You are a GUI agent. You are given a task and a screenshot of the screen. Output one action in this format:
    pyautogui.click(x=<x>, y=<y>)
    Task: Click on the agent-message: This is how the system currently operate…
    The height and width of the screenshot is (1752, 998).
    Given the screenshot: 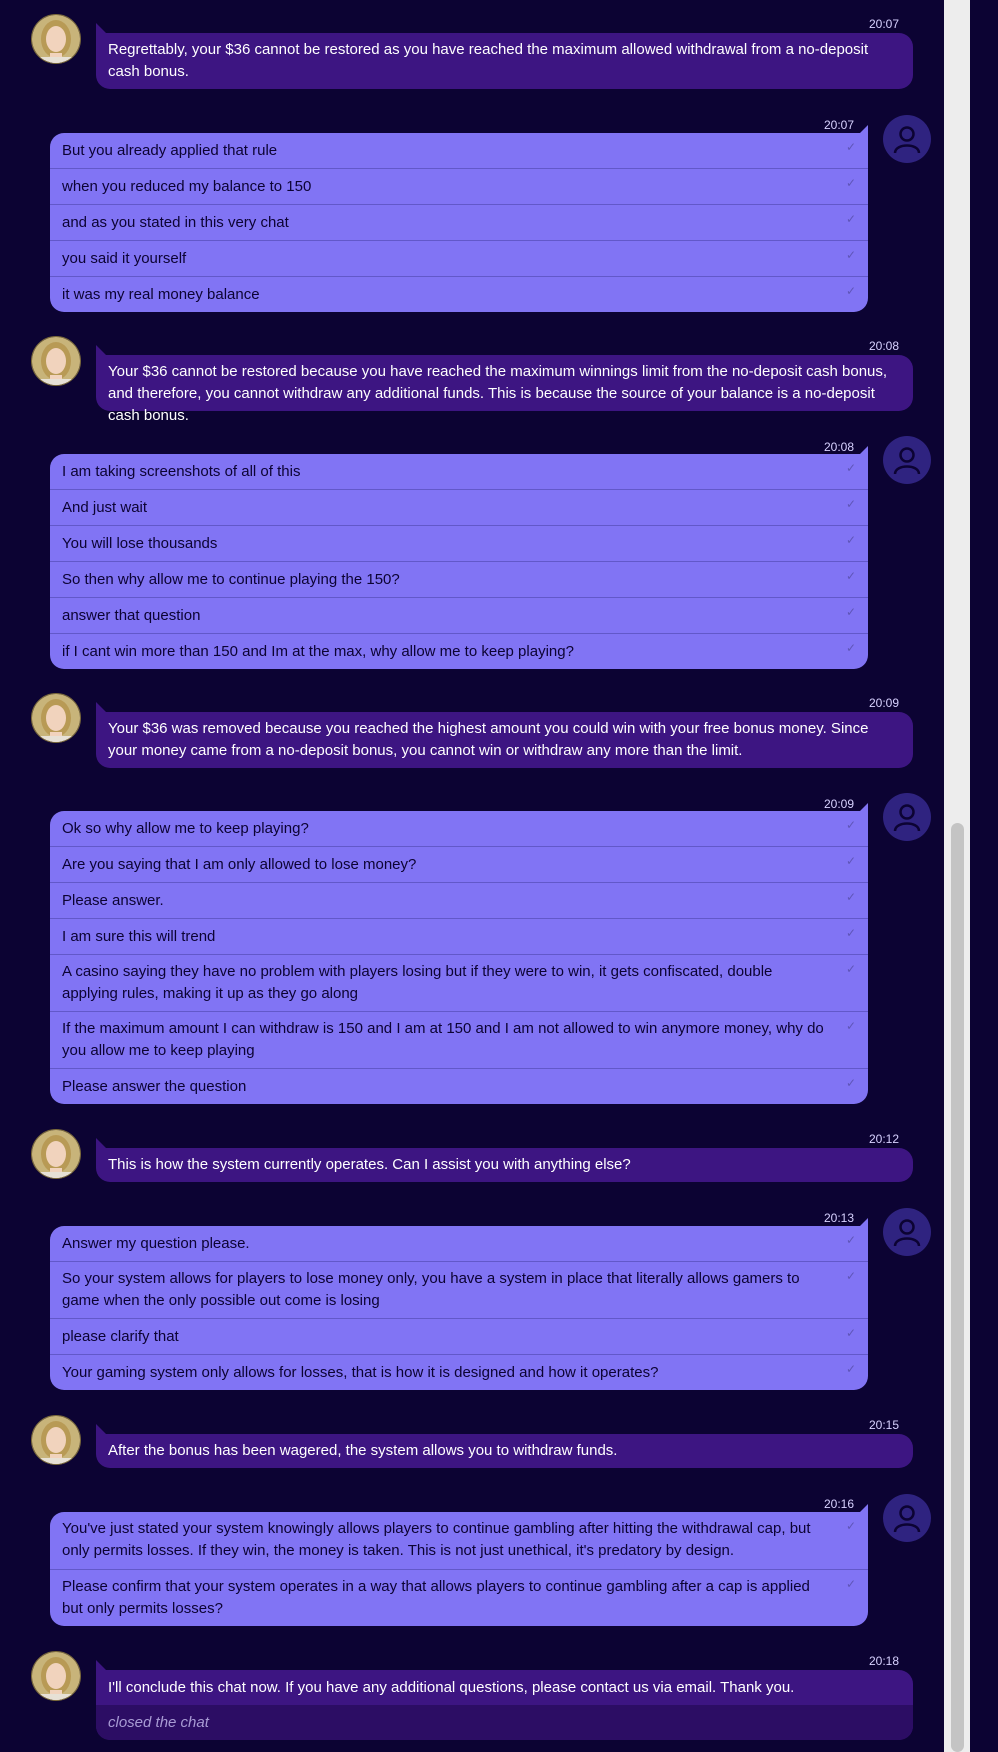 What is the action you would take?
    pyautogui.click(x=504, y=1160)
    